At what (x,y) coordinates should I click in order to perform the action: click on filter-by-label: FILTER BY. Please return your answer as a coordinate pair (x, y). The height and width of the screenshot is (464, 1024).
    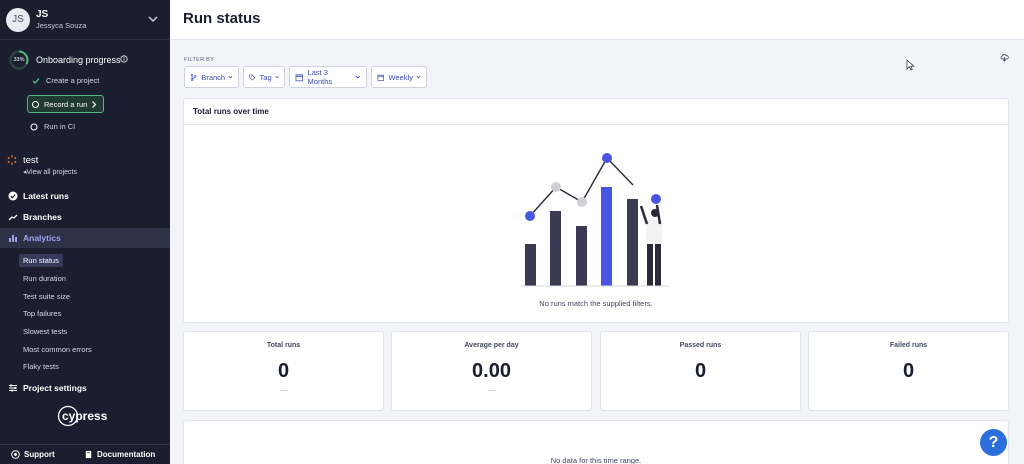
    Looking at the image, I should click on (199, 60).